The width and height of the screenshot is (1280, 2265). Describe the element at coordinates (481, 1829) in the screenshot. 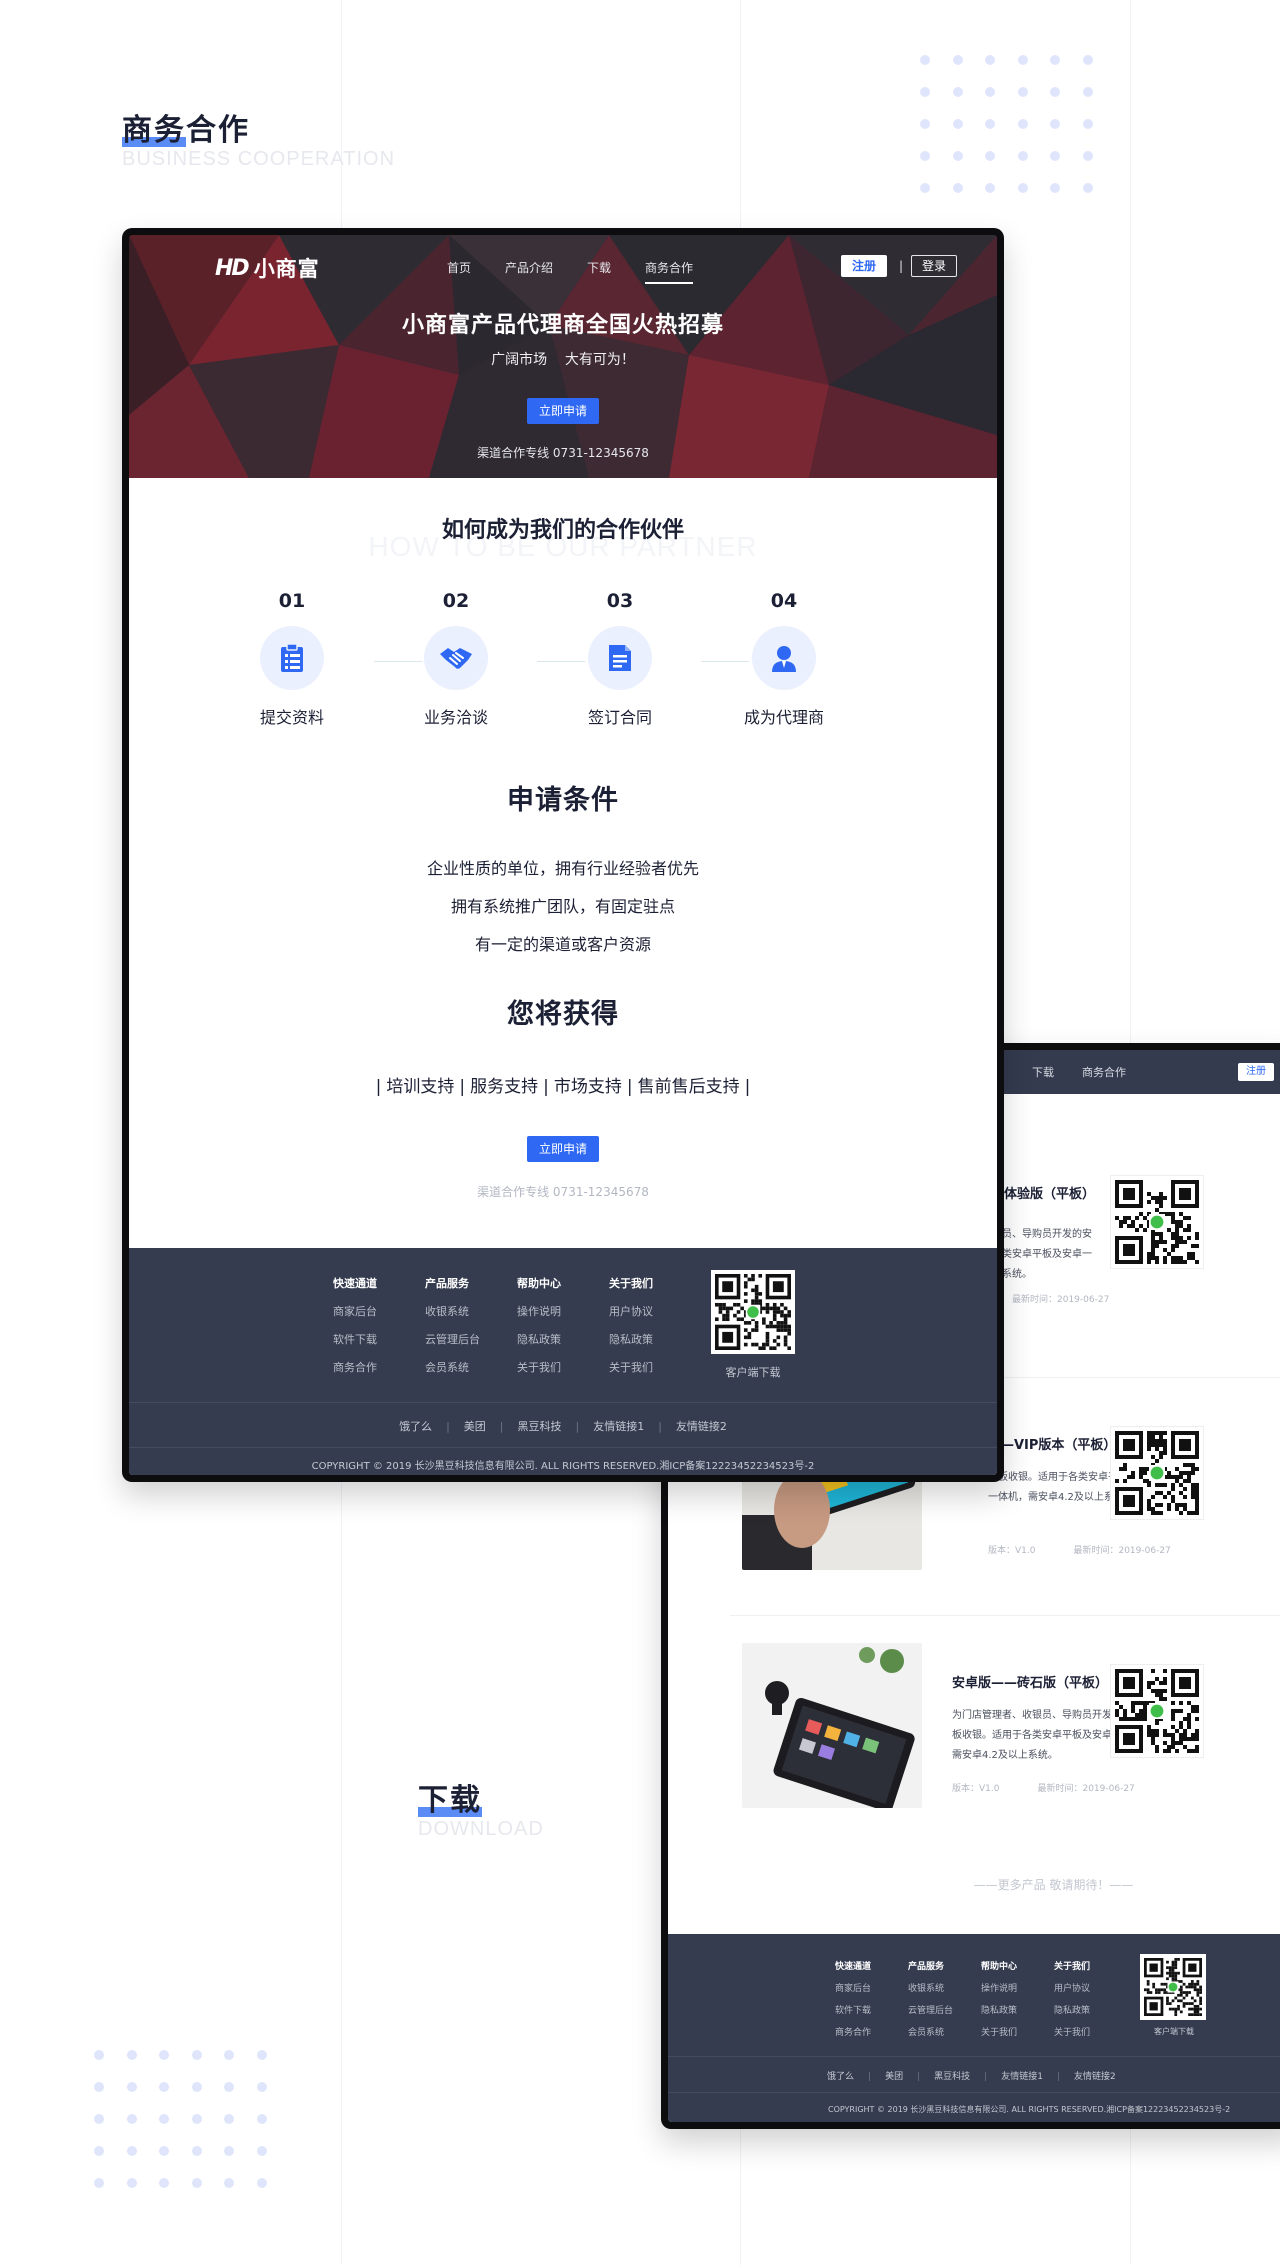

I see `section-subtitle-download: DOWNLOAD` at that location.